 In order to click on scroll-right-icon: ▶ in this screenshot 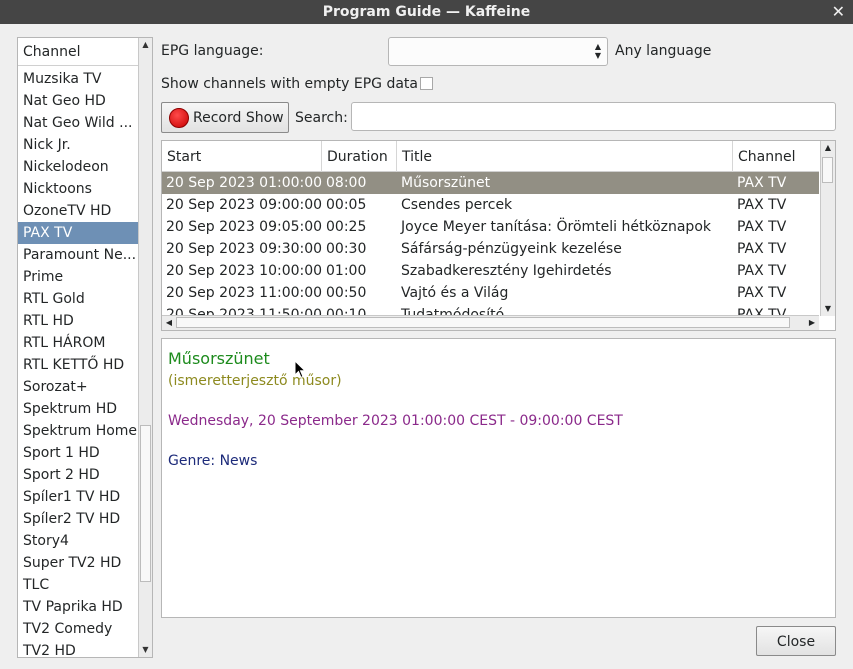, I will do `click(812, 323)`.